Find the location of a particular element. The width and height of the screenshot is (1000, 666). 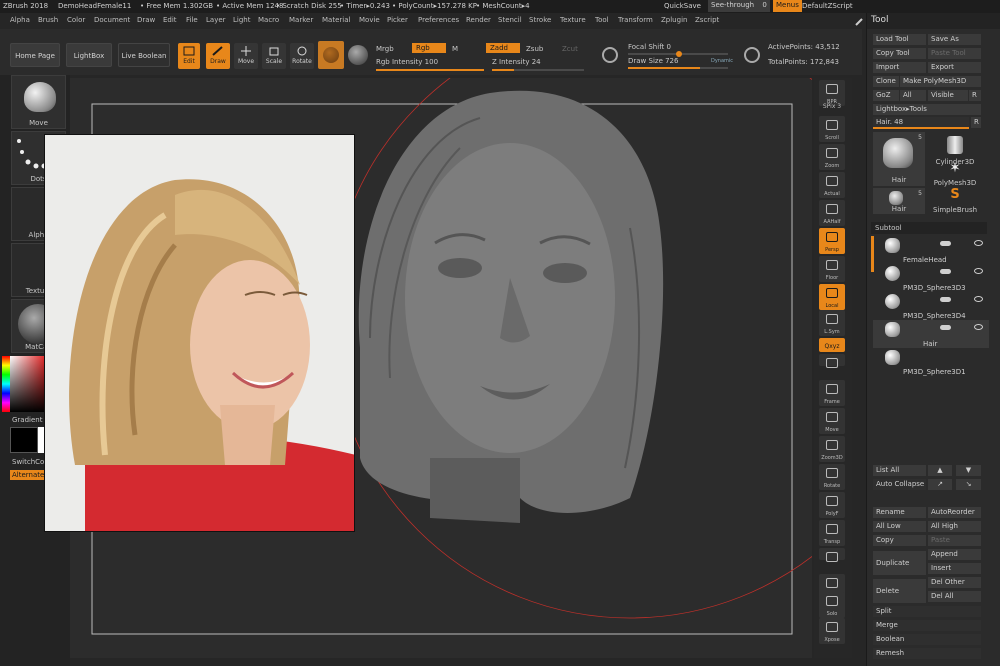

z-intensity-track is located at coordinates (538, 70).